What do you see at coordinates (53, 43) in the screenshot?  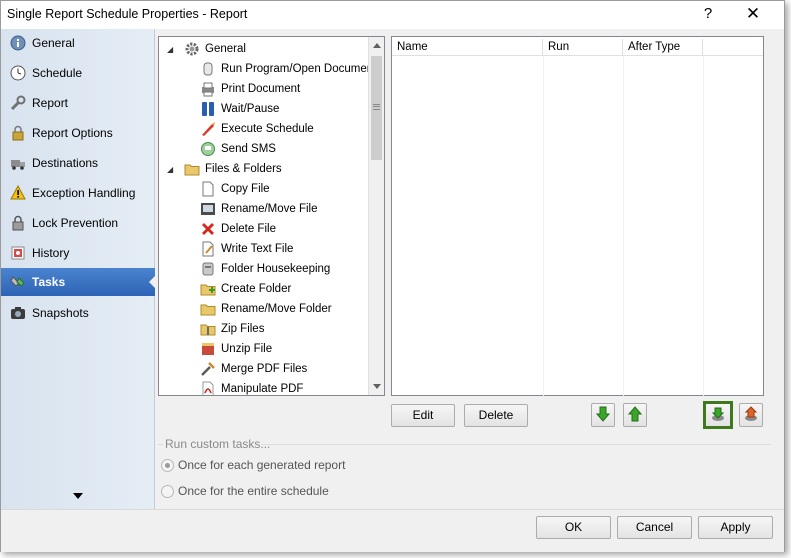 I see `sidebar-item-label: General` at bounding box center [53, 43].